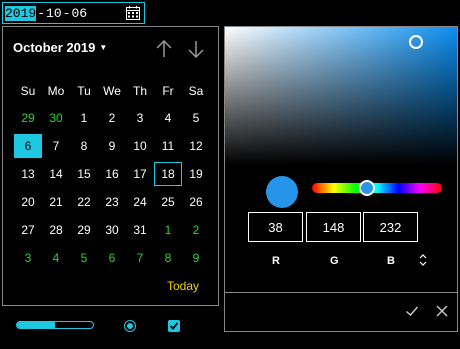 The image size is (460, 349). Describe the element at coordinates (140, 202) in the screenshot. I see `calendar-day: 24` at that location.